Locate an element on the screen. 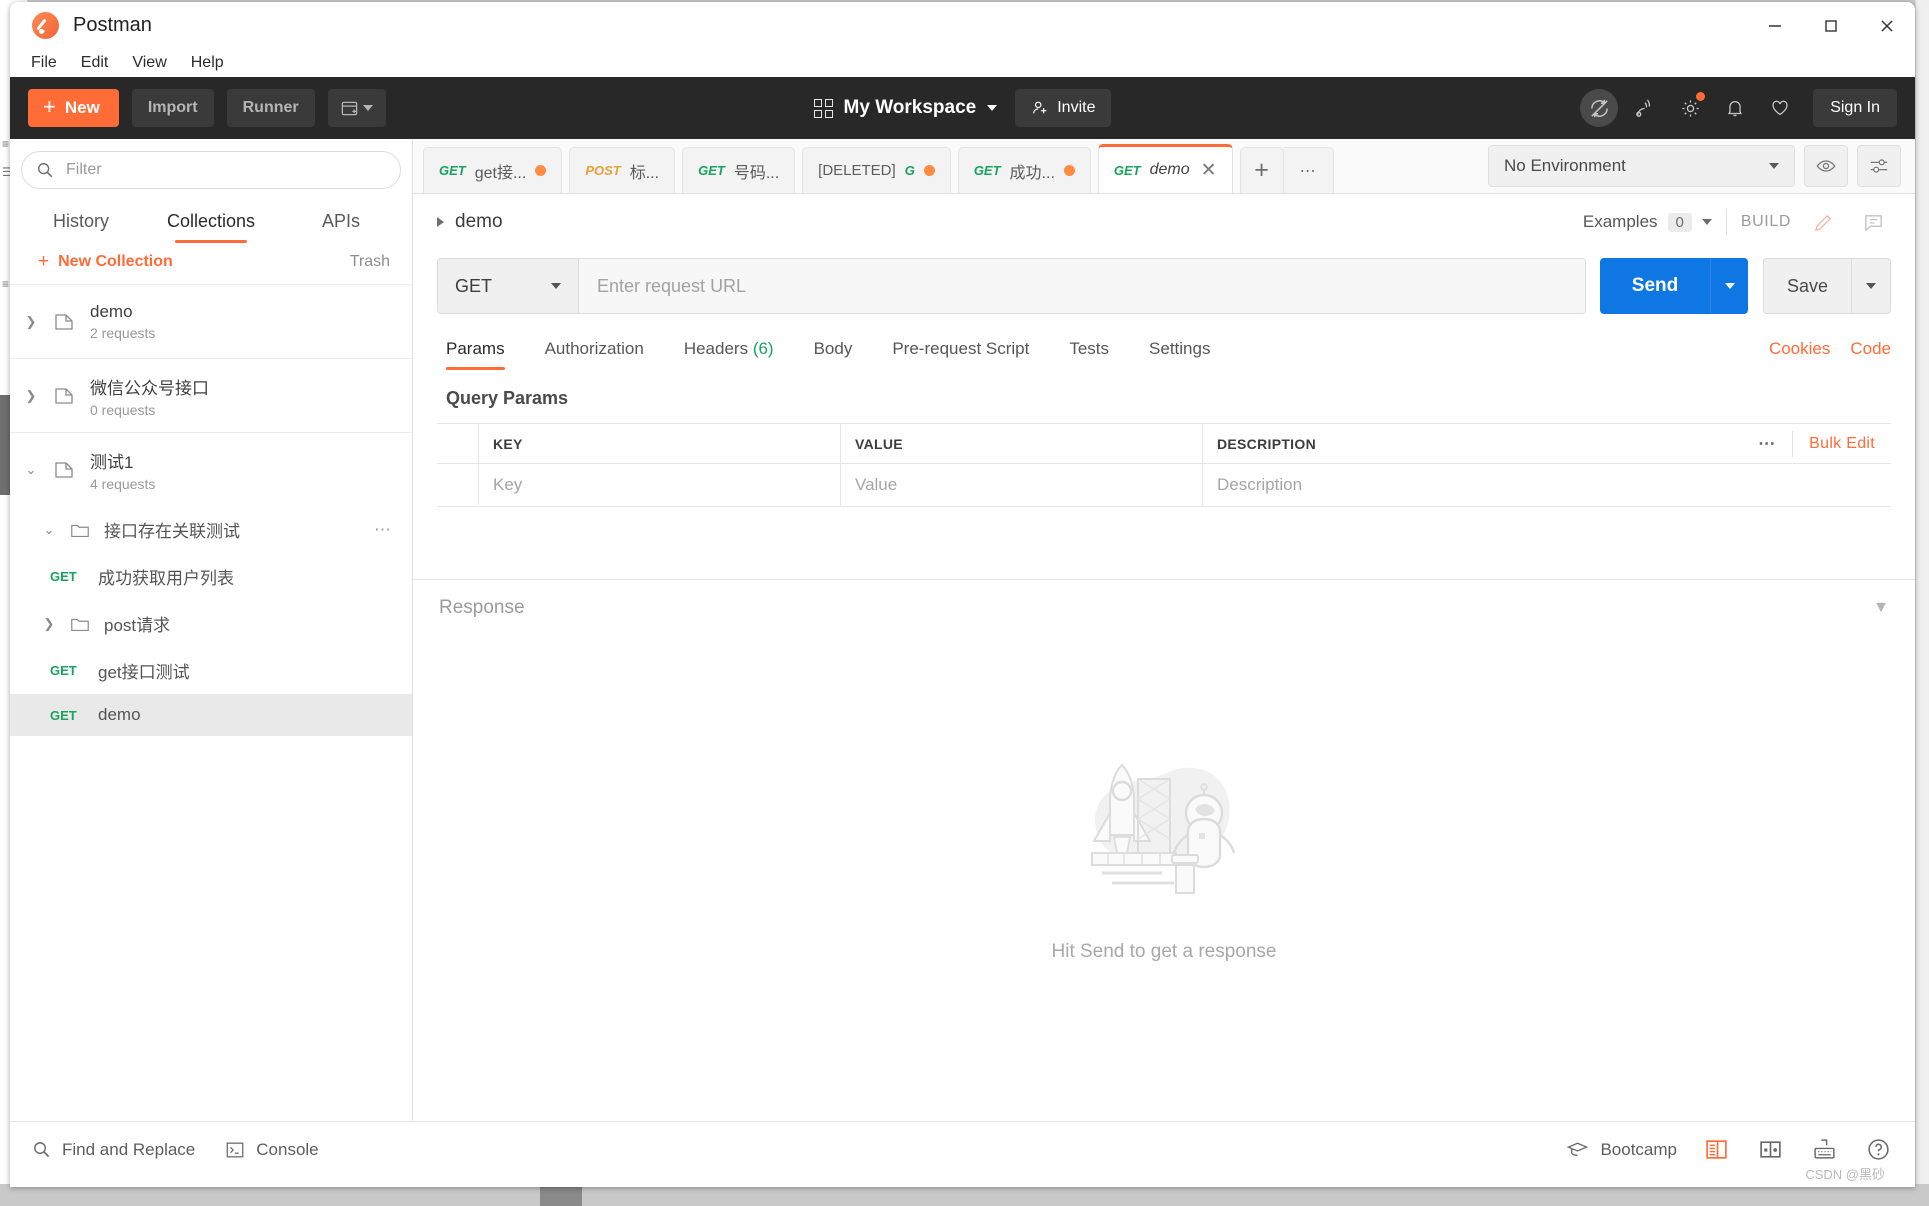  response-empty-message: Hit Send to get a response is located at coordinates (1164, 951).